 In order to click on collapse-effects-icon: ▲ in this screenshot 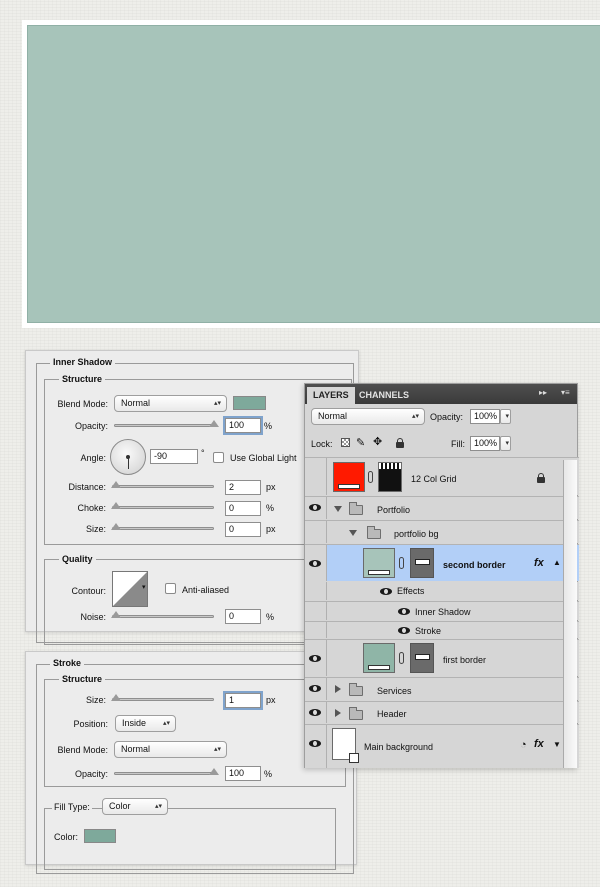, I will do `click(557, 562)`.